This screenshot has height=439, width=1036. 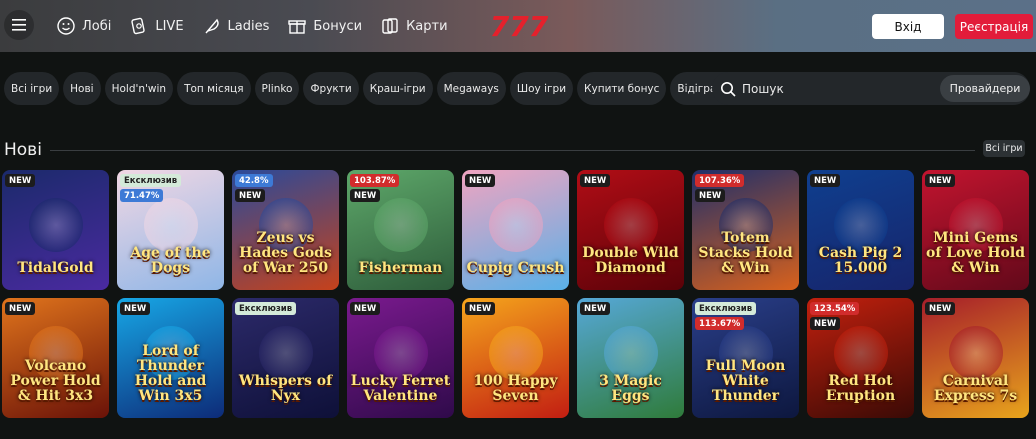 I want to click on filter-chip-megaways: Megaways, so click(x=471, y=88).